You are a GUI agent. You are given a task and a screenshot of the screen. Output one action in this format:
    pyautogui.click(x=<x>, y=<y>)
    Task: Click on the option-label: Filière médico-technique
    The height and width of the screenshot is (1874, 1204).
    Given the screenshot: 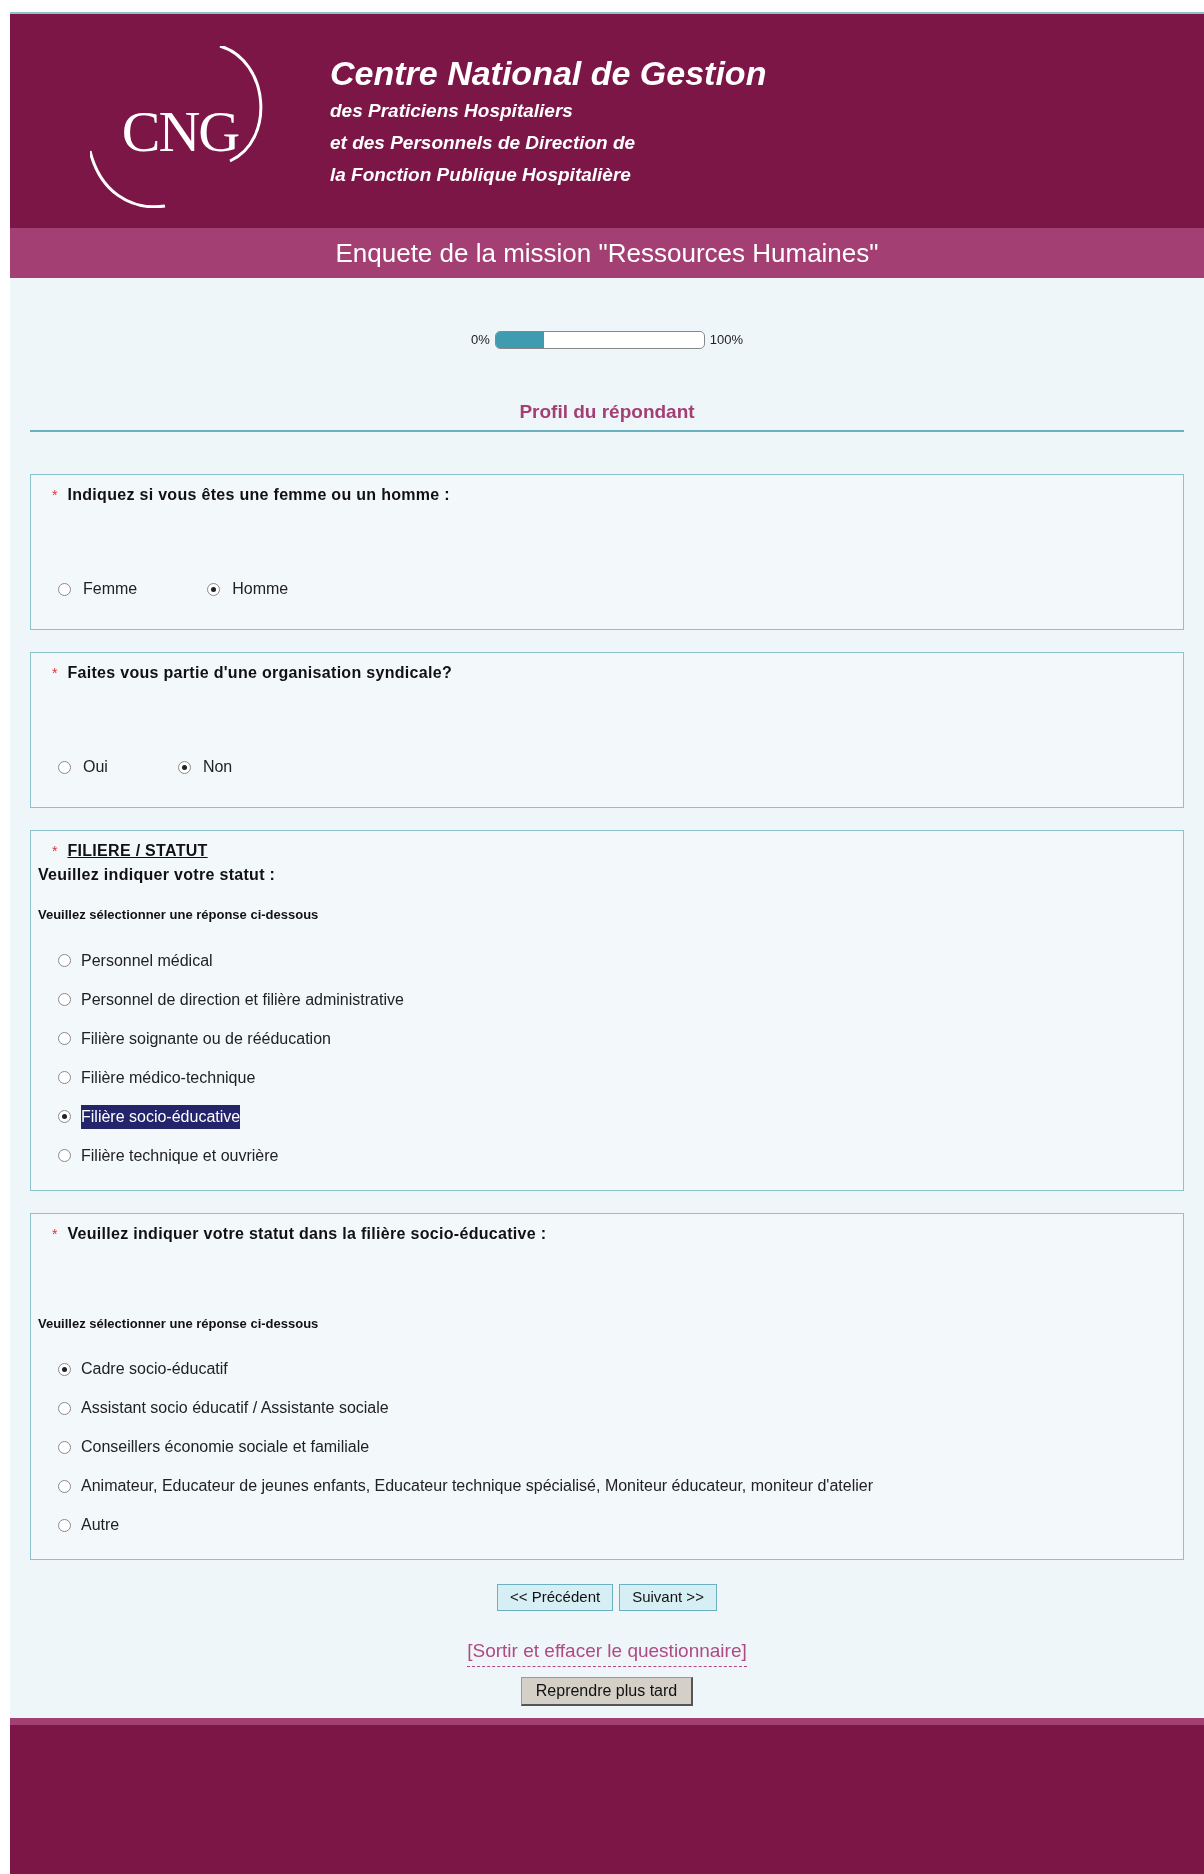 What is the action you would take?
    pyautogui.click(x=168, y=1077)
    